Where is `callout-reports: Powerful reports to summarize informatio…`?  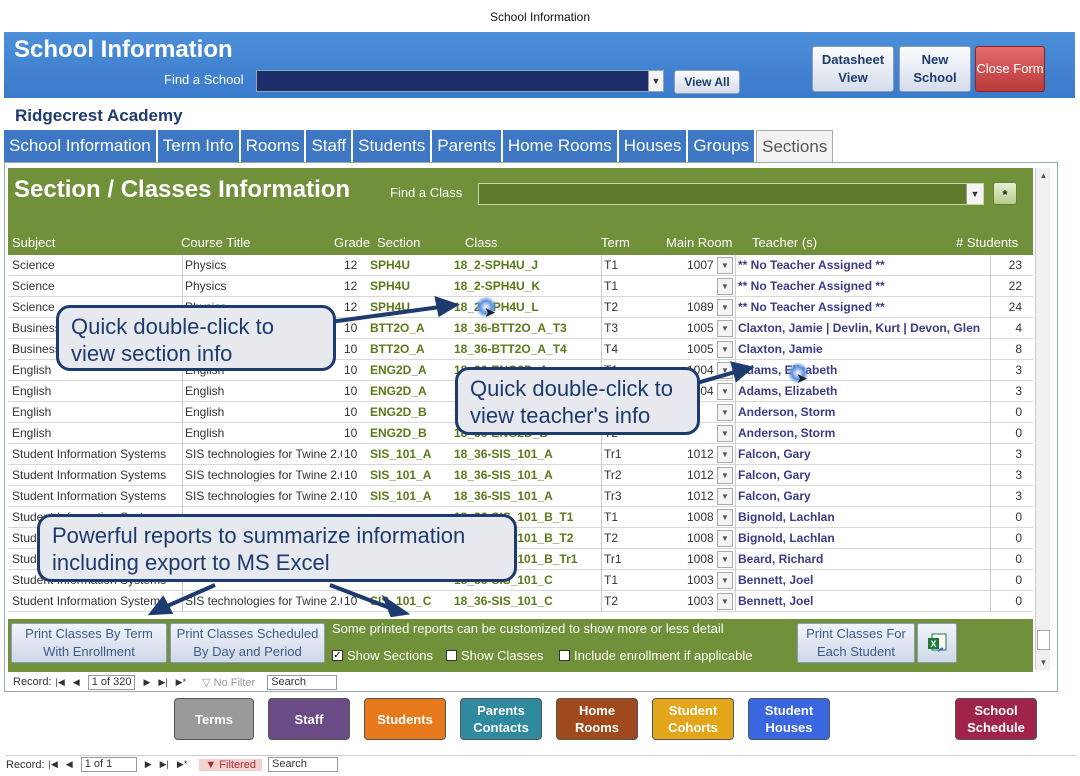
callout-reports: Powerful reports to summarize informatio… is located at coordinates (277, 548).